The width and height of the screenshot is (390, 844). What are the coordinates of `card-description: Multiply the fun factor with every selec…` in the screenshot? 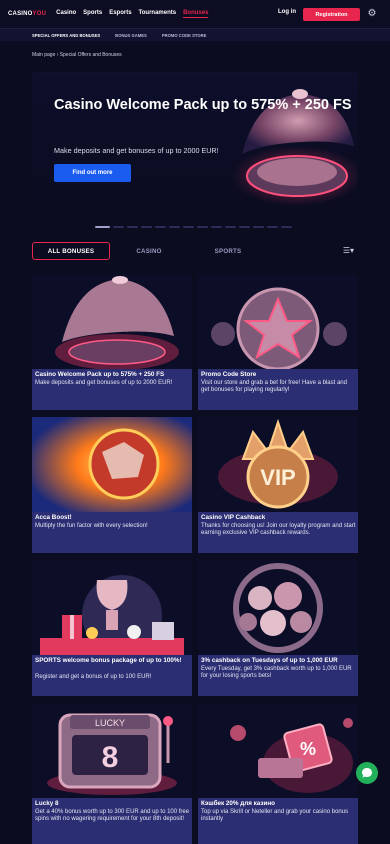 It's located at (91, 526).